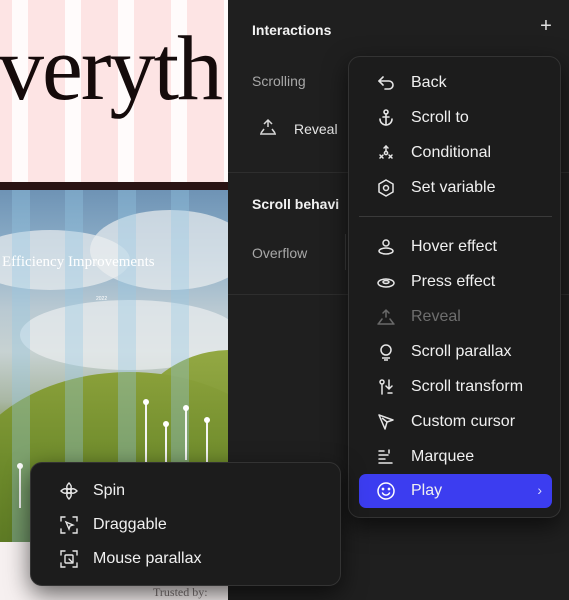  What do you see at coordinates (111, 68) in the screenshot?
I see `hero-heading: veryth` at bounding box center [111, 68].